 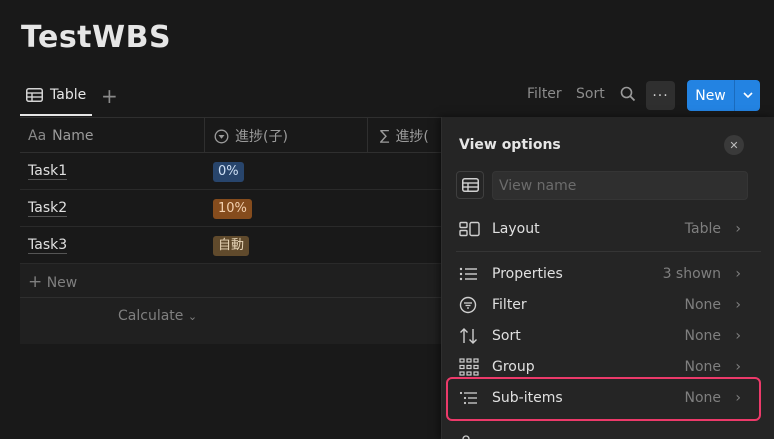 I want to click on search-icon, so click(x=628, y=94).